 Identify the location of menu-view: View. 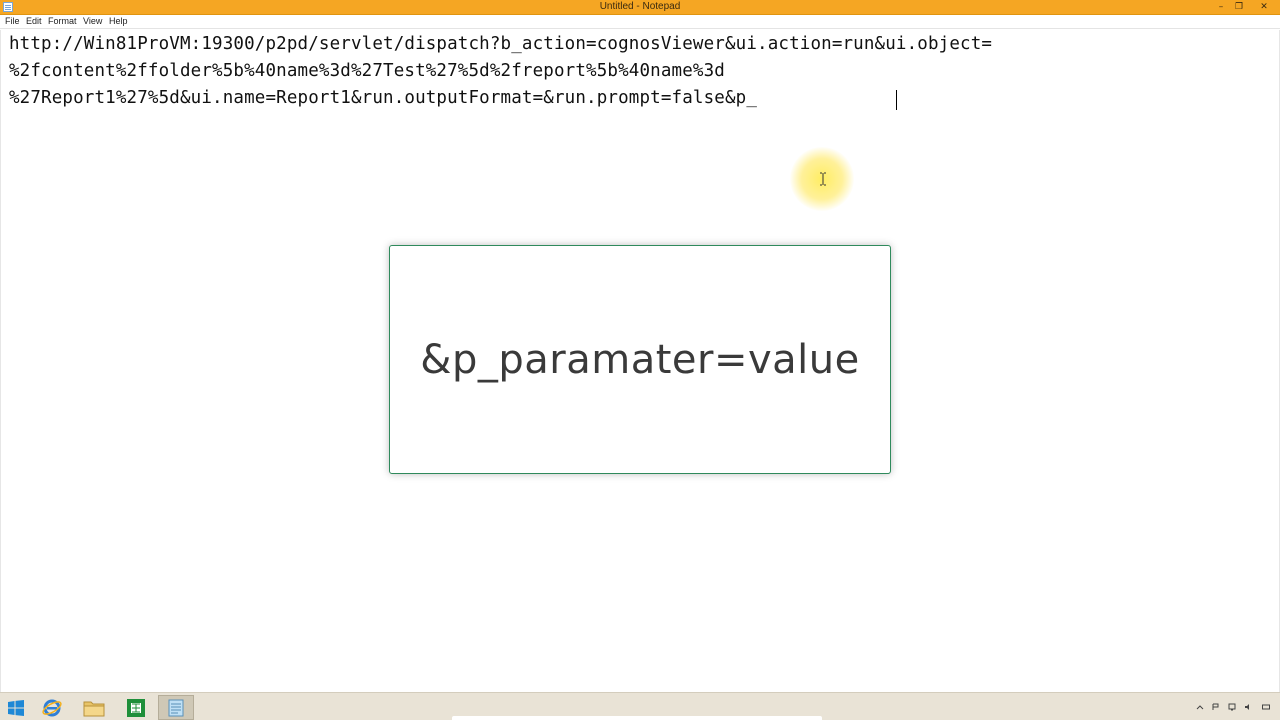
(92, 21).